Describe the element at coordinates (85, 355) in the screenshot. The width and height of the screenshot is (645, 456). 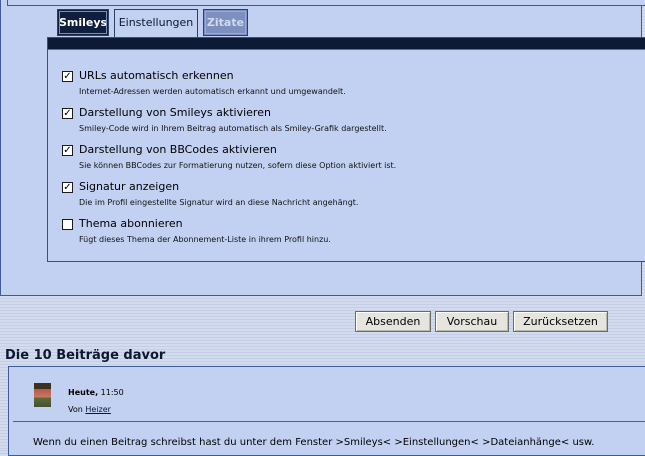
I see `previous-posts-heading: Die 10 Beiträge davor` at that location.